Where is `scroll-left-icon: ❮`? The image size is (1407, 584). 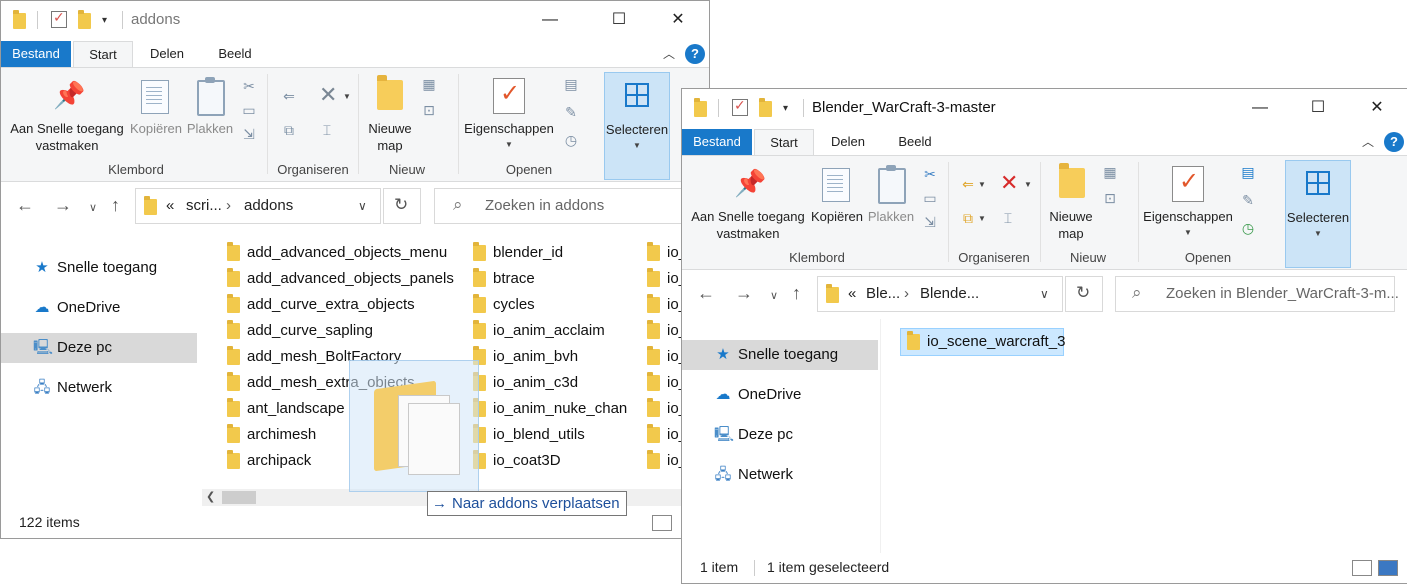
scroll-left-icon: ❮ is located at coordinates (210, 496).